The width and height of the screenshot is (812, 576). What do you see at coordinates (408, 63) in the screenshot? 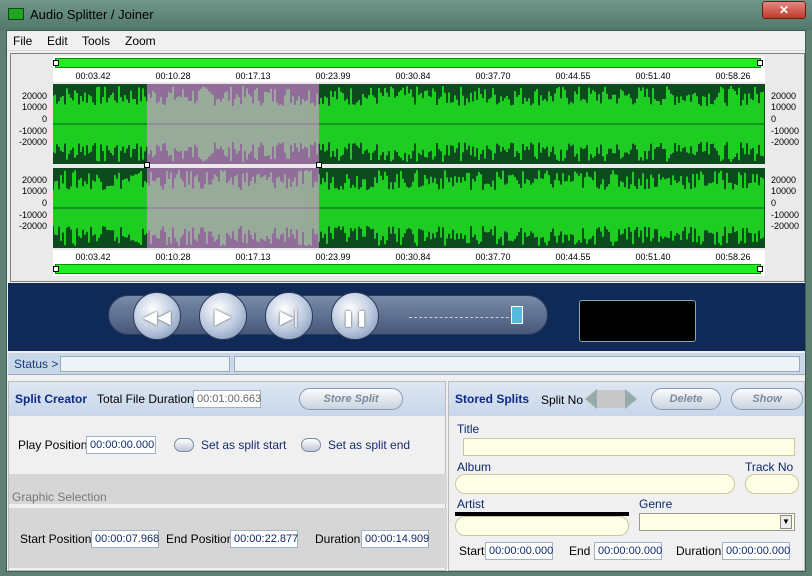
I see `scroll-bar-top` at bounding box center [408, 63].